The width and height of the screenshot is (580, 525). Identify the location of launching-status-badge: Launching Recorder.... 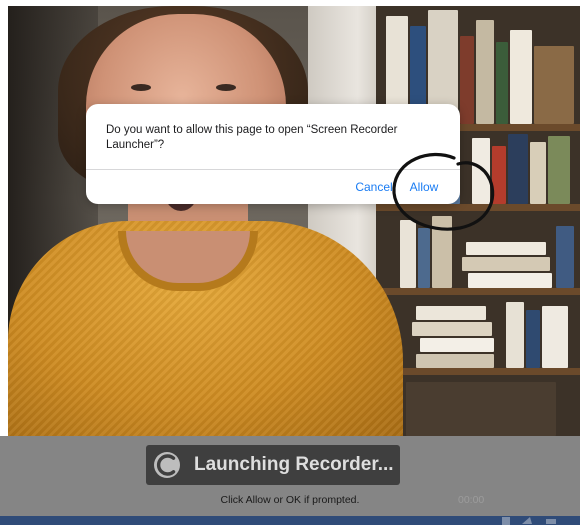
(273, 465).